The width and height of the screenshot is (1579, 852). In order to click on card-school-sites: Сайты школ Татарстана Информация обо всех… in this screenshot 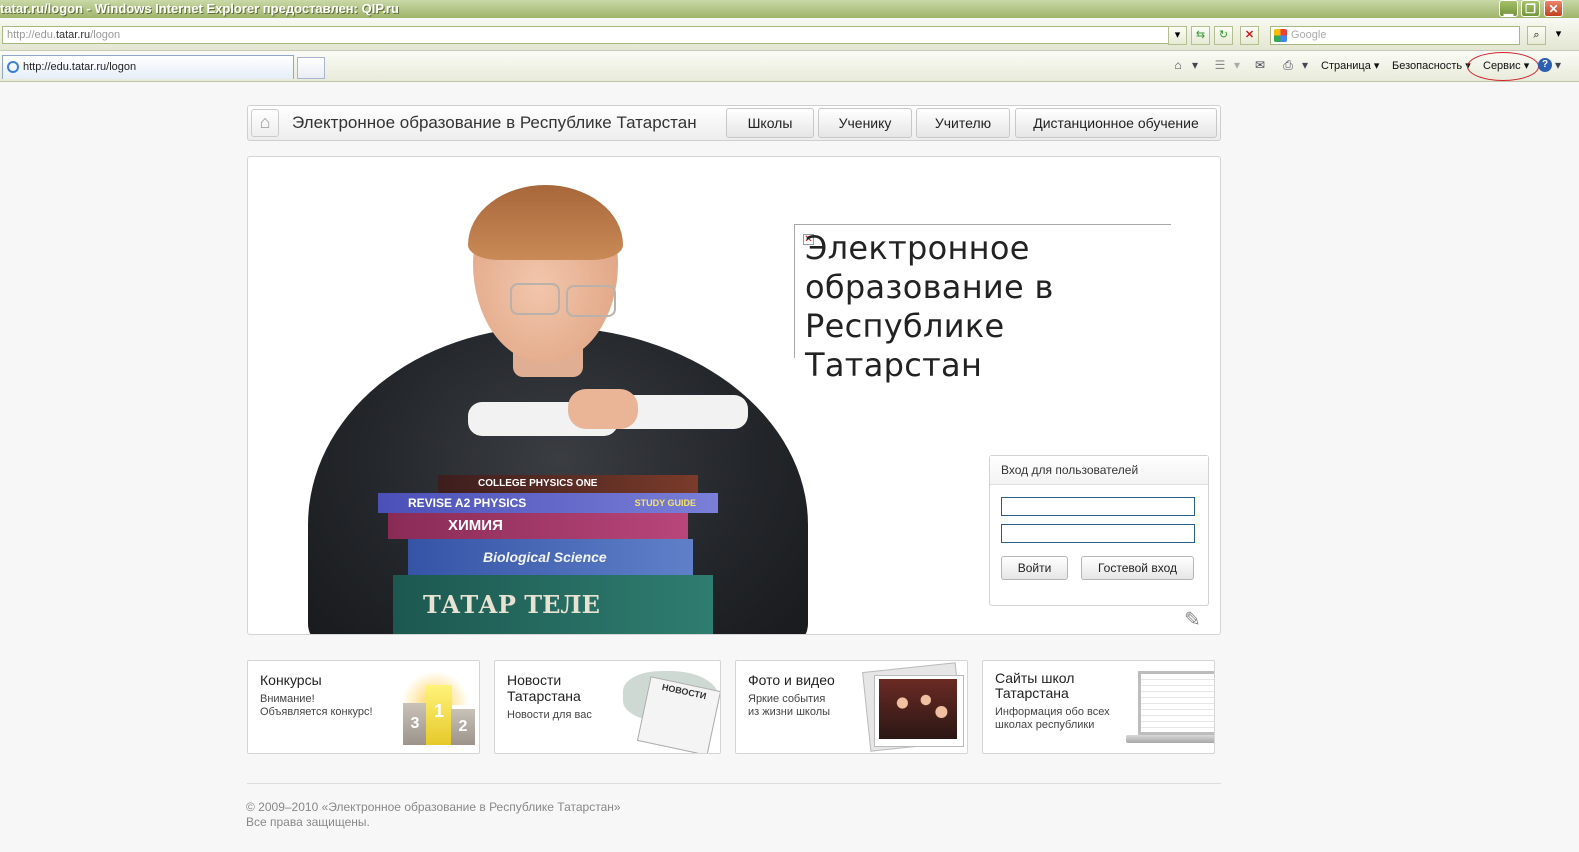, I will do `click(1098, 707)`.